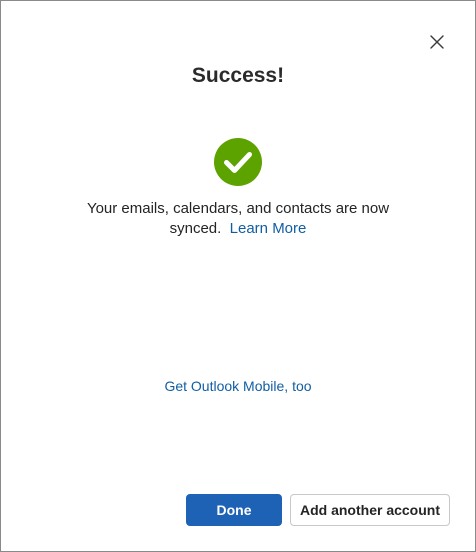 The width and height of the screenshot is (476, 552). I want to click on success-checkmark-icon, so click(238, 162).